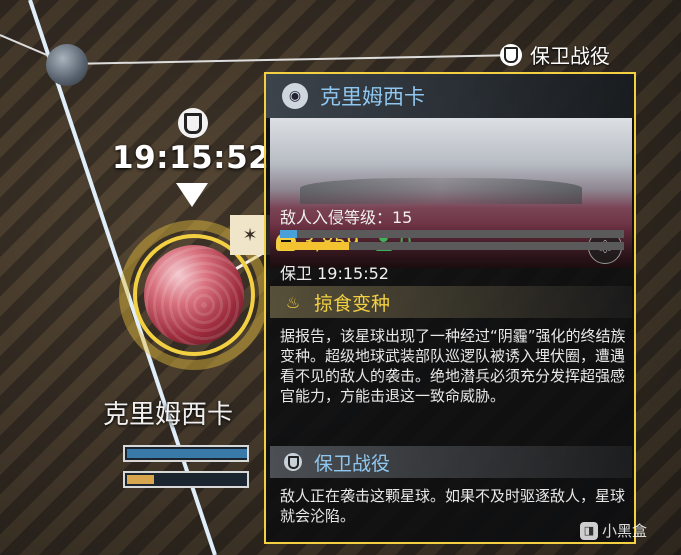 The height and width of the screenshot is (555, 681). Describe the element at coordinates (293, 302) in the screenshot. I see `fire-icon: ♨` at that location.